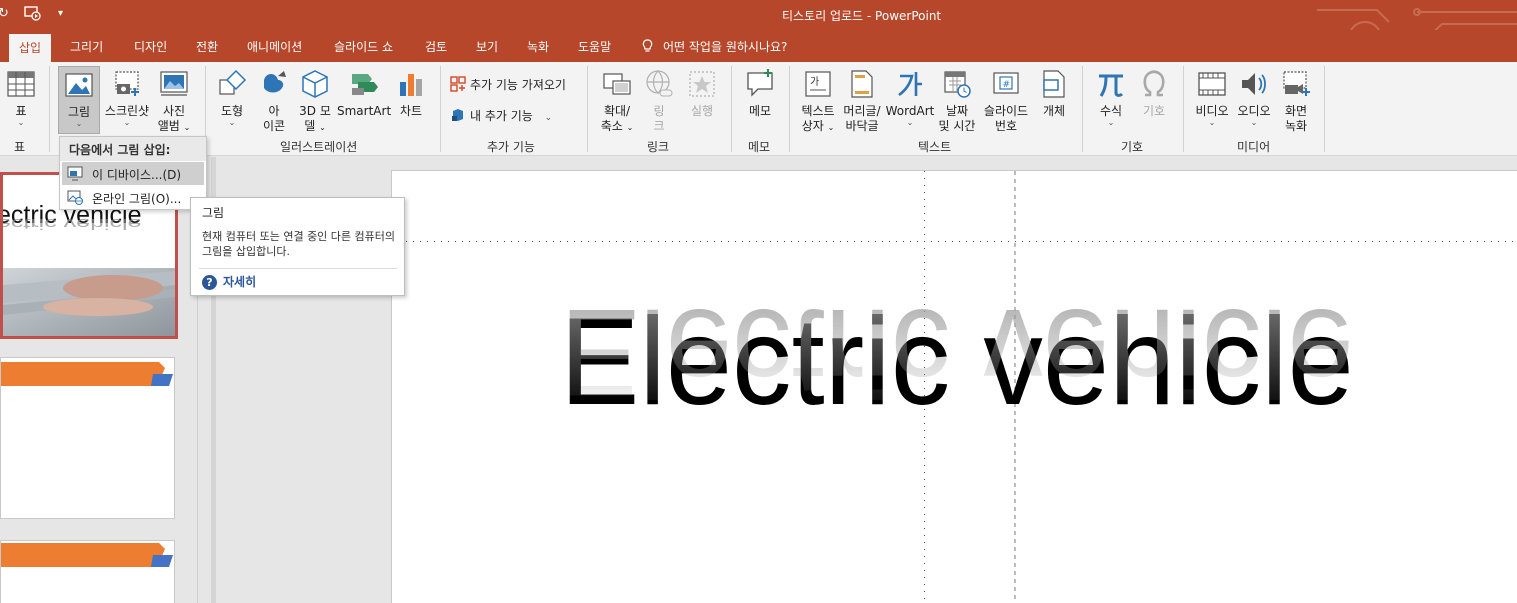 The image size is (1517, 603). Describe the element at coordinates (30, 48) in the screenshot. I see `tab-insert: 삽입` at that location.